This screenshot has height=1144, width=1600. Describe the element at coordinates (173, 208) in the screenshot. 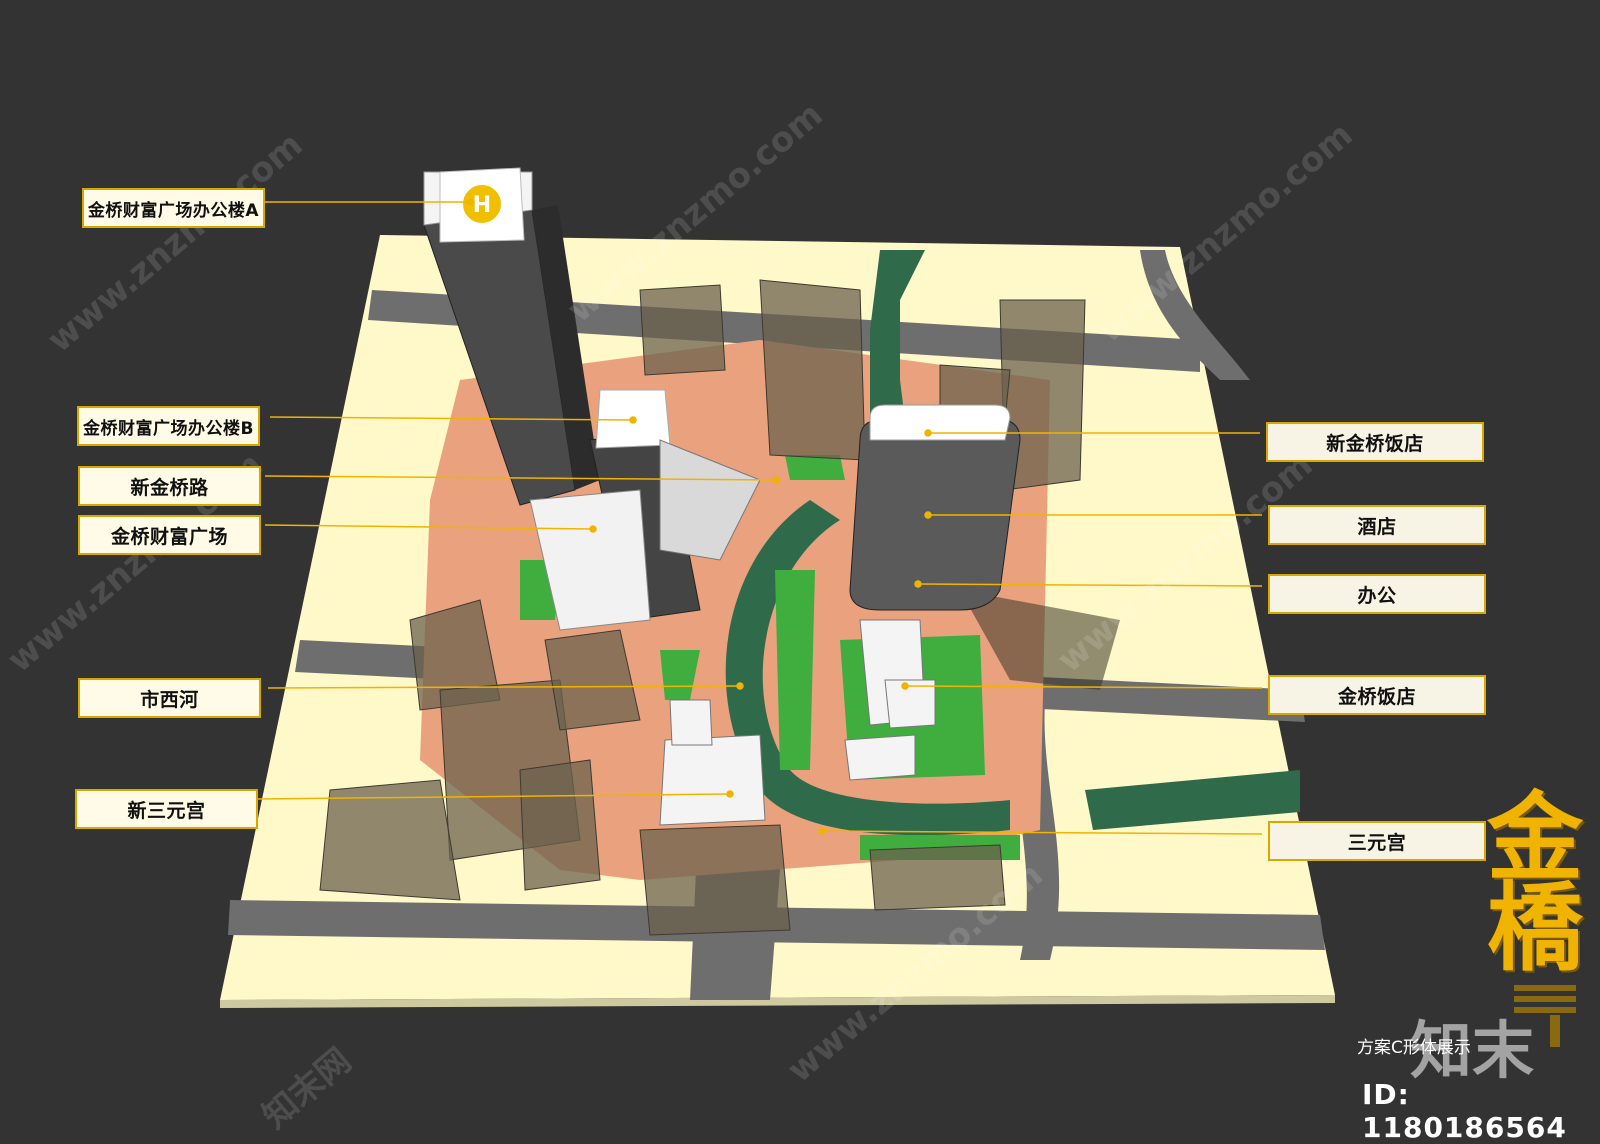

I see `label-office-a: 金桥财富广场办公楼A` at that location.